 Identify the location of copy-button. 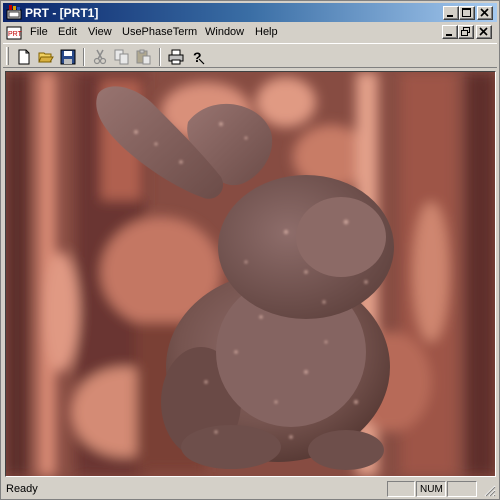
(122, 57).